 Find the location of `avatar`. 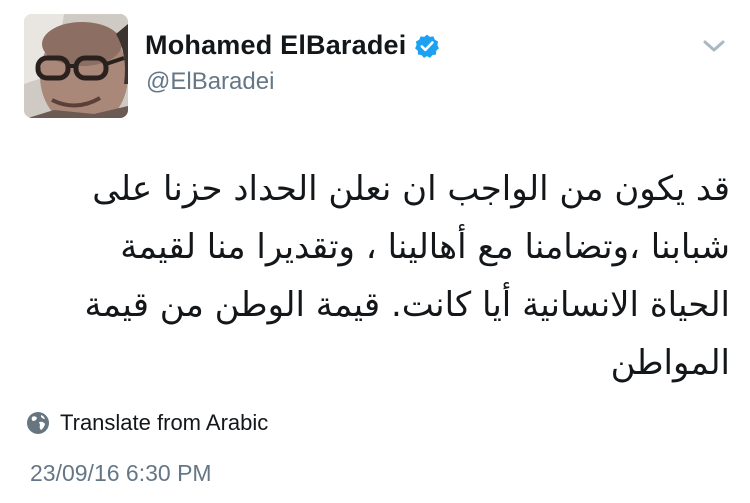

avatar is located at coordinates (76, 66).